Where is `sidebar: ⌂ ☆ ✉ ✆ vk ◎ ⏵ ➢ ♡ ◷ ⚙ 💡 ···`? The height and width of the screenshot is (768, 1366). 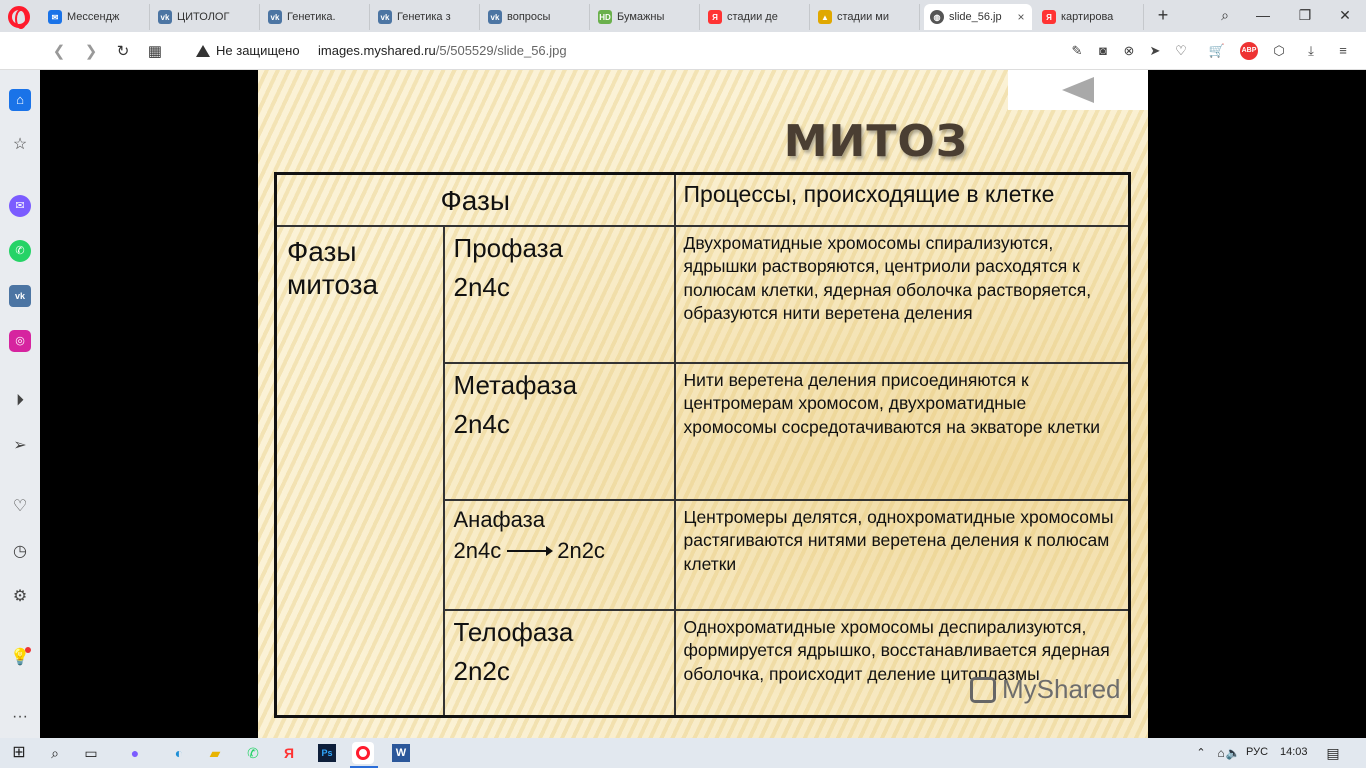 sidebar: ⌂ ☆ ✉ ✆ vk ◎ ⏵ ➢ ♡ ◷ ⚙ 💡 ··· is located at coordinates (20, 404).